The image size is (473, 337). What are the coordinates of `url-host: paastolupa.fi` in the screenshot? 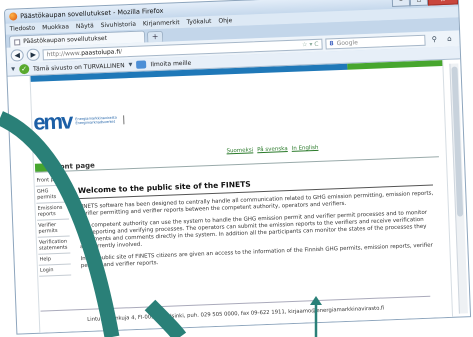 It's located at (100, 52).